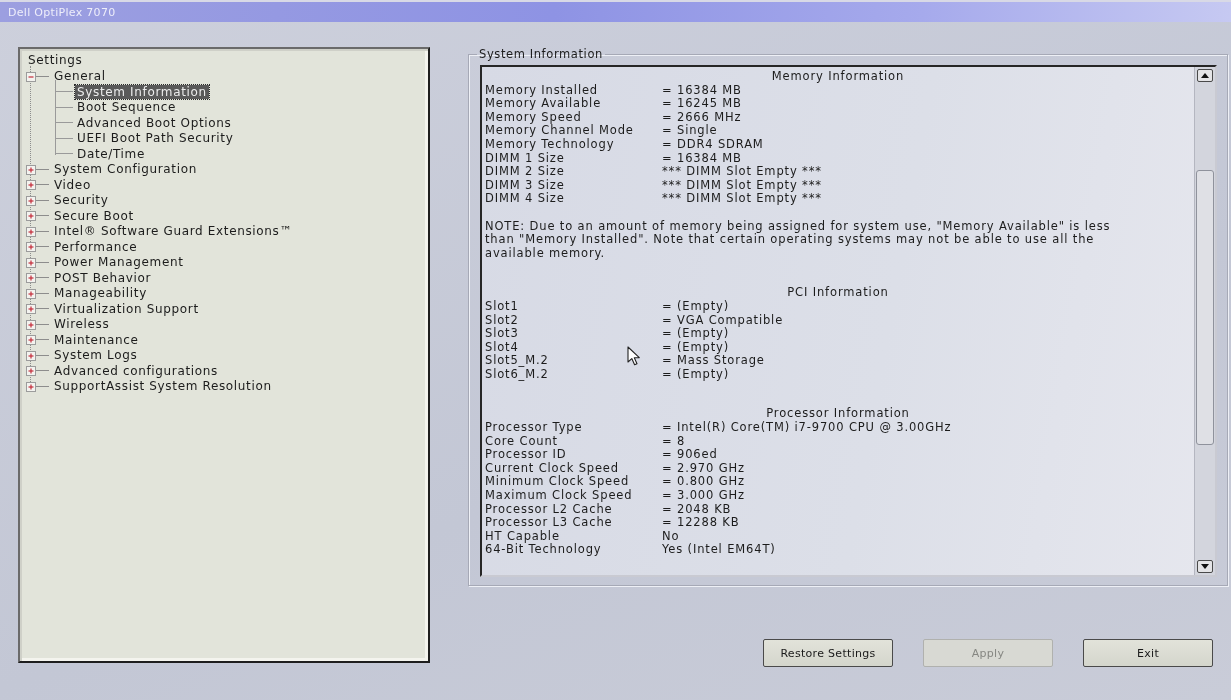 The image size is (1231, 700). I want to click on info-label: DIMM 3 Size, so click(525, 185).